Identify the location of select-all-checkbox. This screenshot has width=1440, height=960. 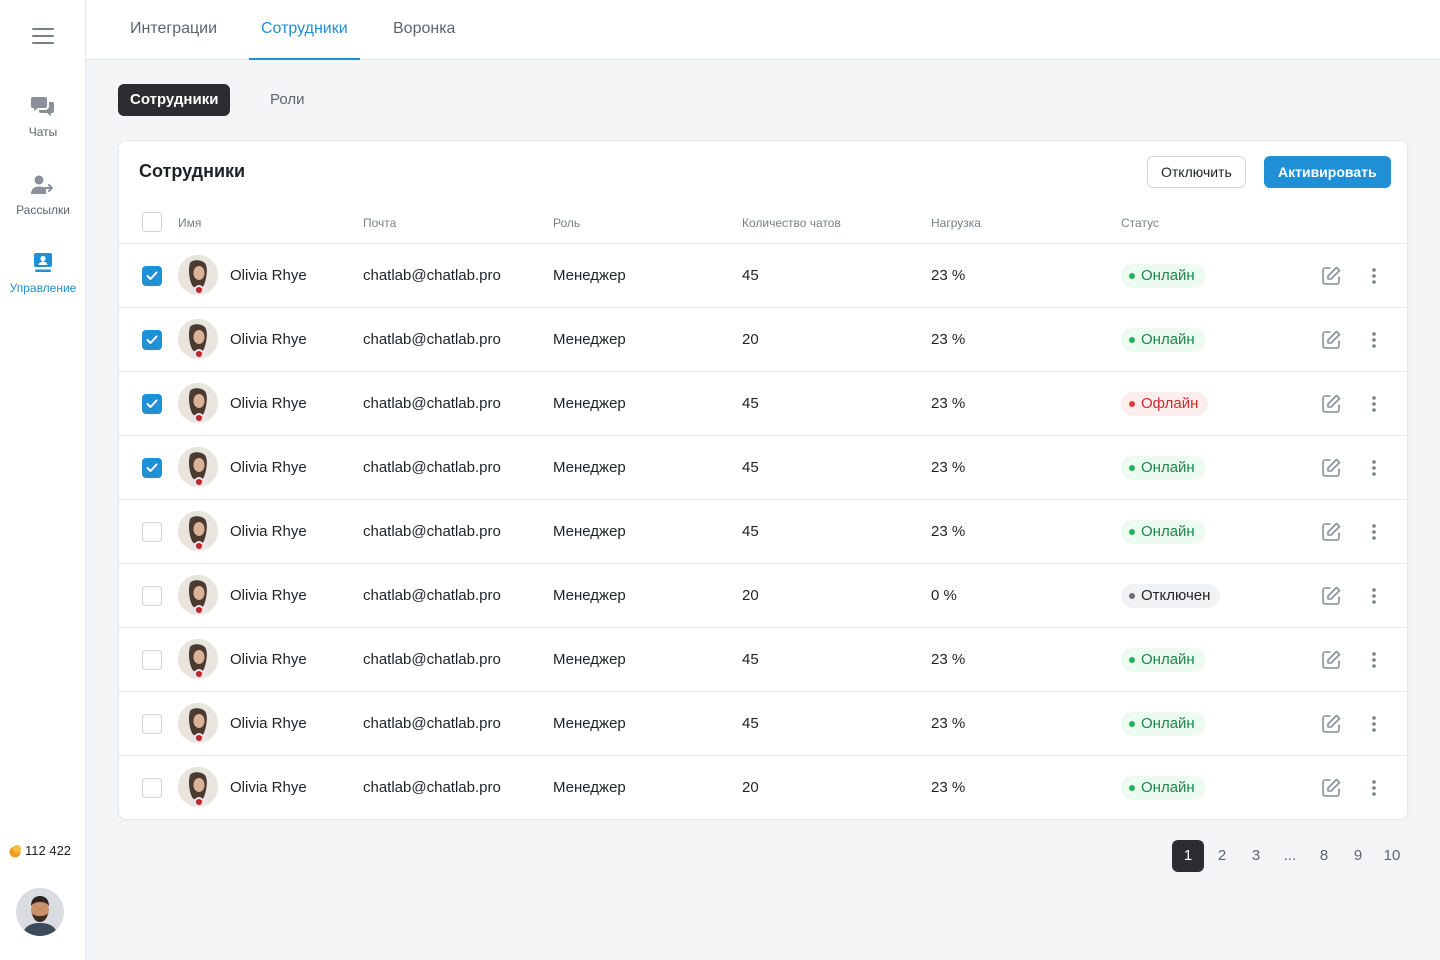
(152, 222).